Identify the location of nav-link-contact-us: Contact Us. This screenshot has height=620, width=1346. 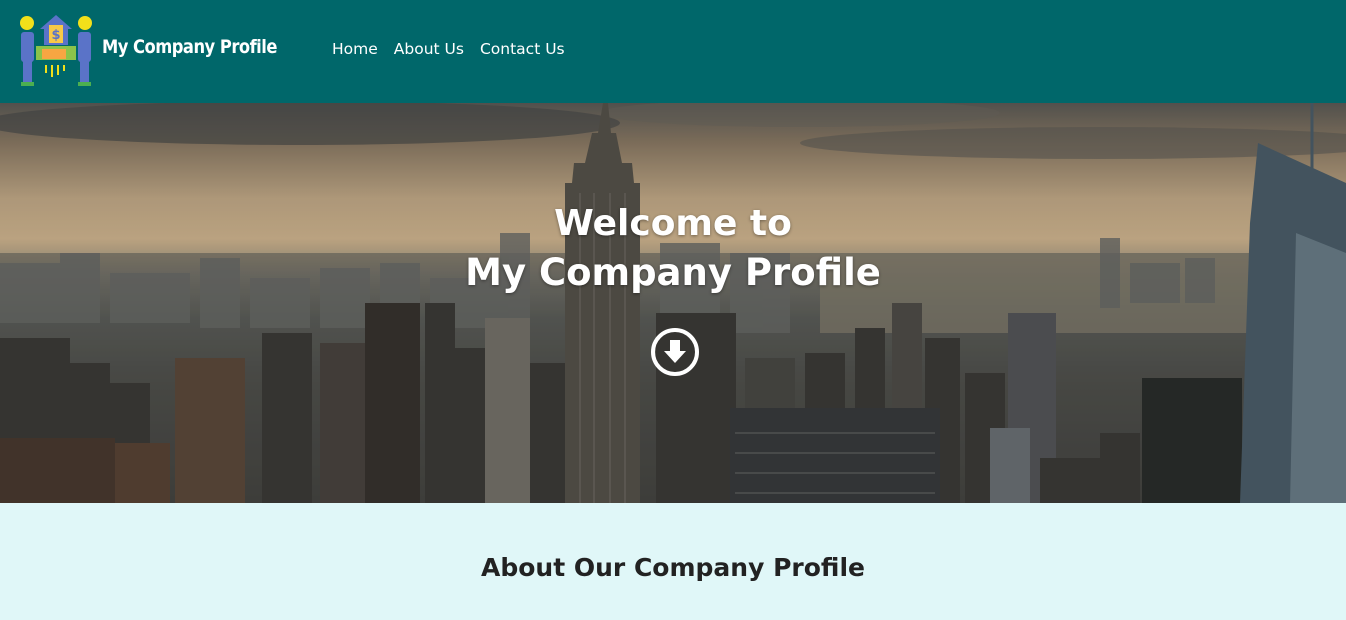
(522, 49).